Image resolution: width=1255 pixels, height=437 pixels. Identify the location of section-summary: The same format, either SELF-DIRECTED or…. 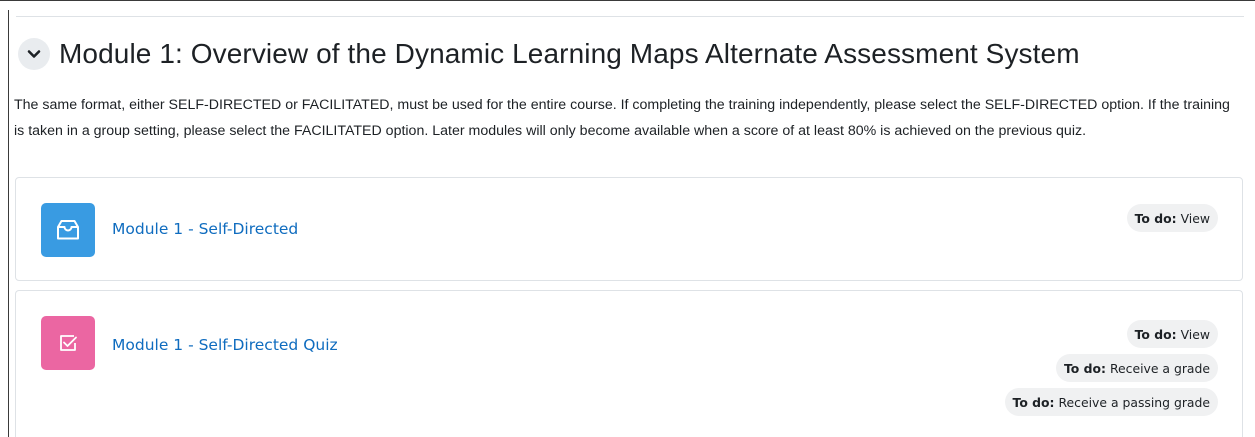
(622, 118).